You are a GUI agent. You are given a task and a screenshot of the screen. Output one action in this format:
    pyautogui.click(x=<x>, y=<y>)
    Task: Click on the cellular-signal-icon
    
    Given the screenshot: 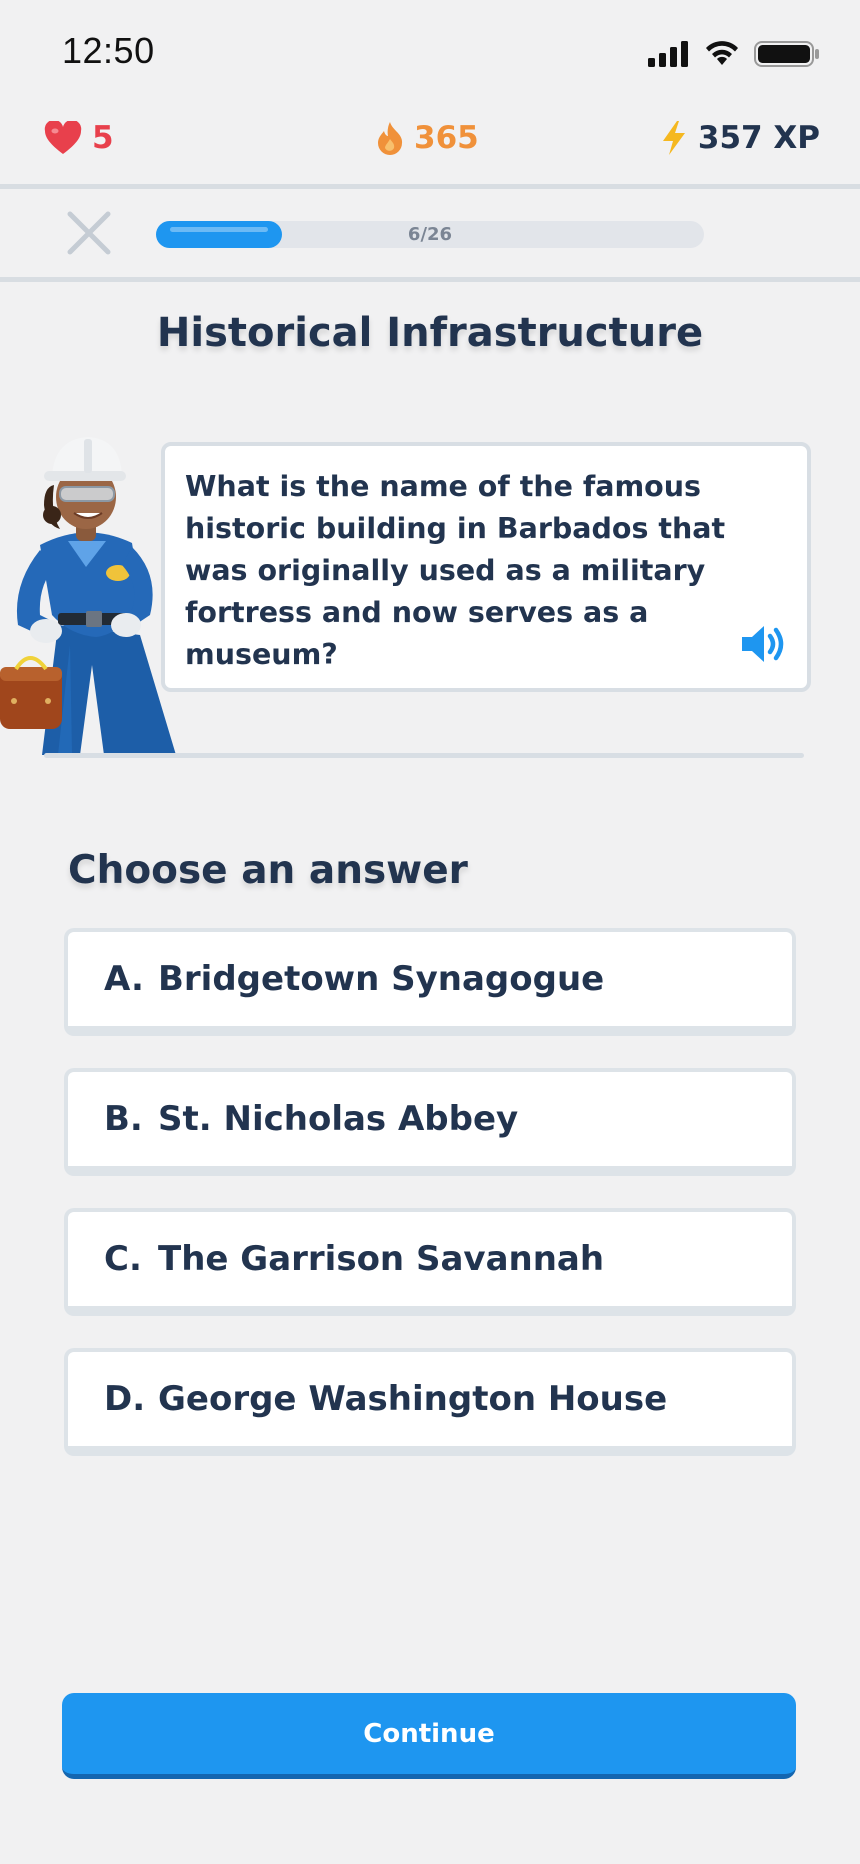 What is the action you would take?
    pyautogui.click(x=668, y=54)
    